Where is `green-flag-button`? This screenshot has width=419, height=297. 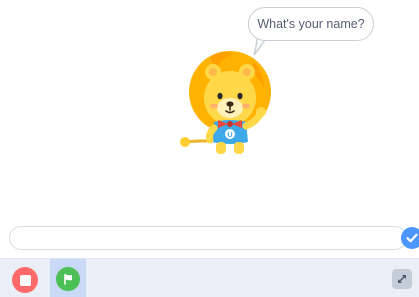 green-flag-button is located at coordinates (68, 278).